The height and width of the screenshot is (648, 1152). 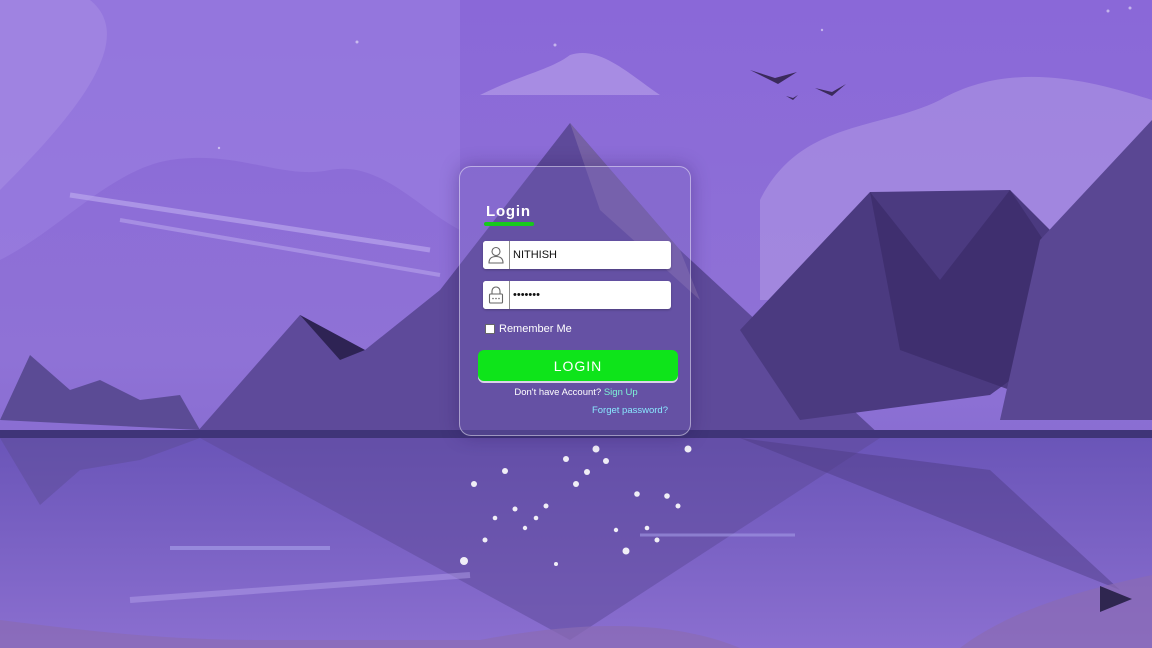 What do you see at coordinates (558, 392) in the screenshot?
I see `no-account-text: Don't have Account?` at bounding box center [558, 392].